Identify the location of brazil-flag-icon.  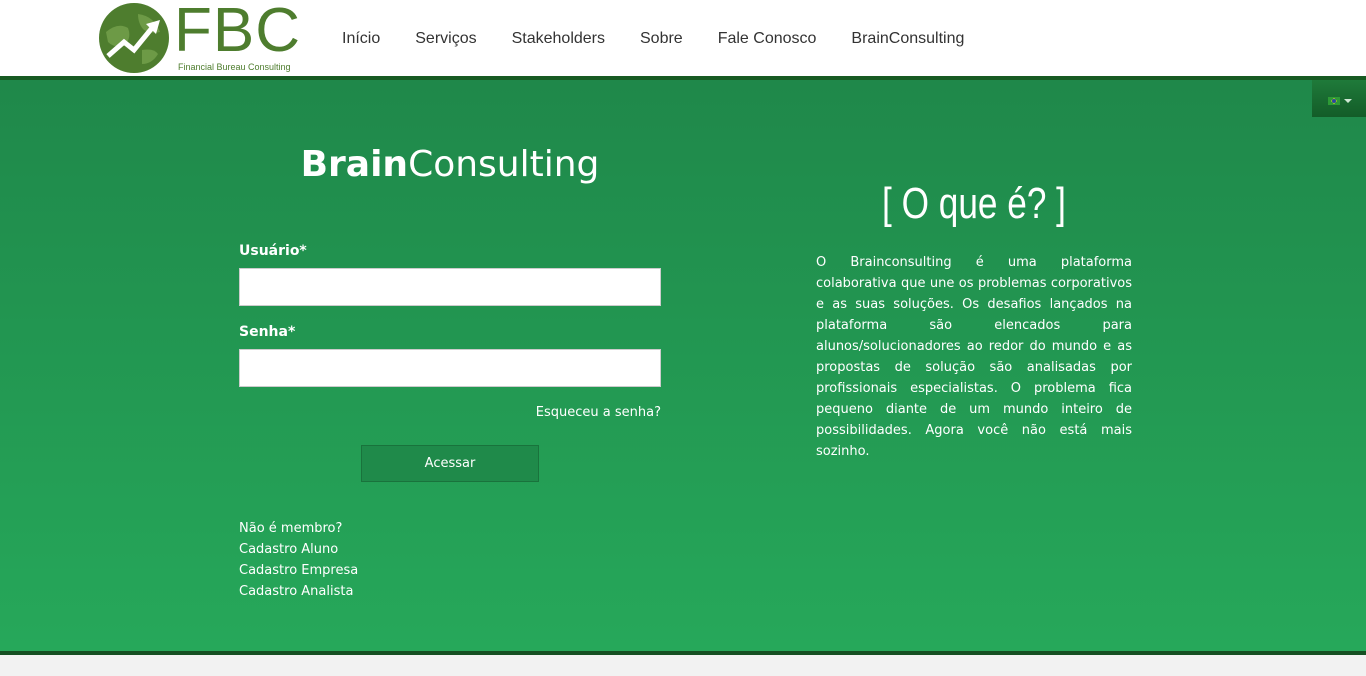
(1334, 101).